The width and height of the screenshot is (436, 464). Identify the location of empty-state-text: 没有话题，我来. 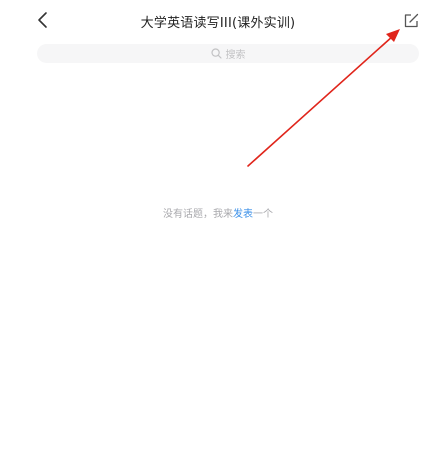
(198, 214).